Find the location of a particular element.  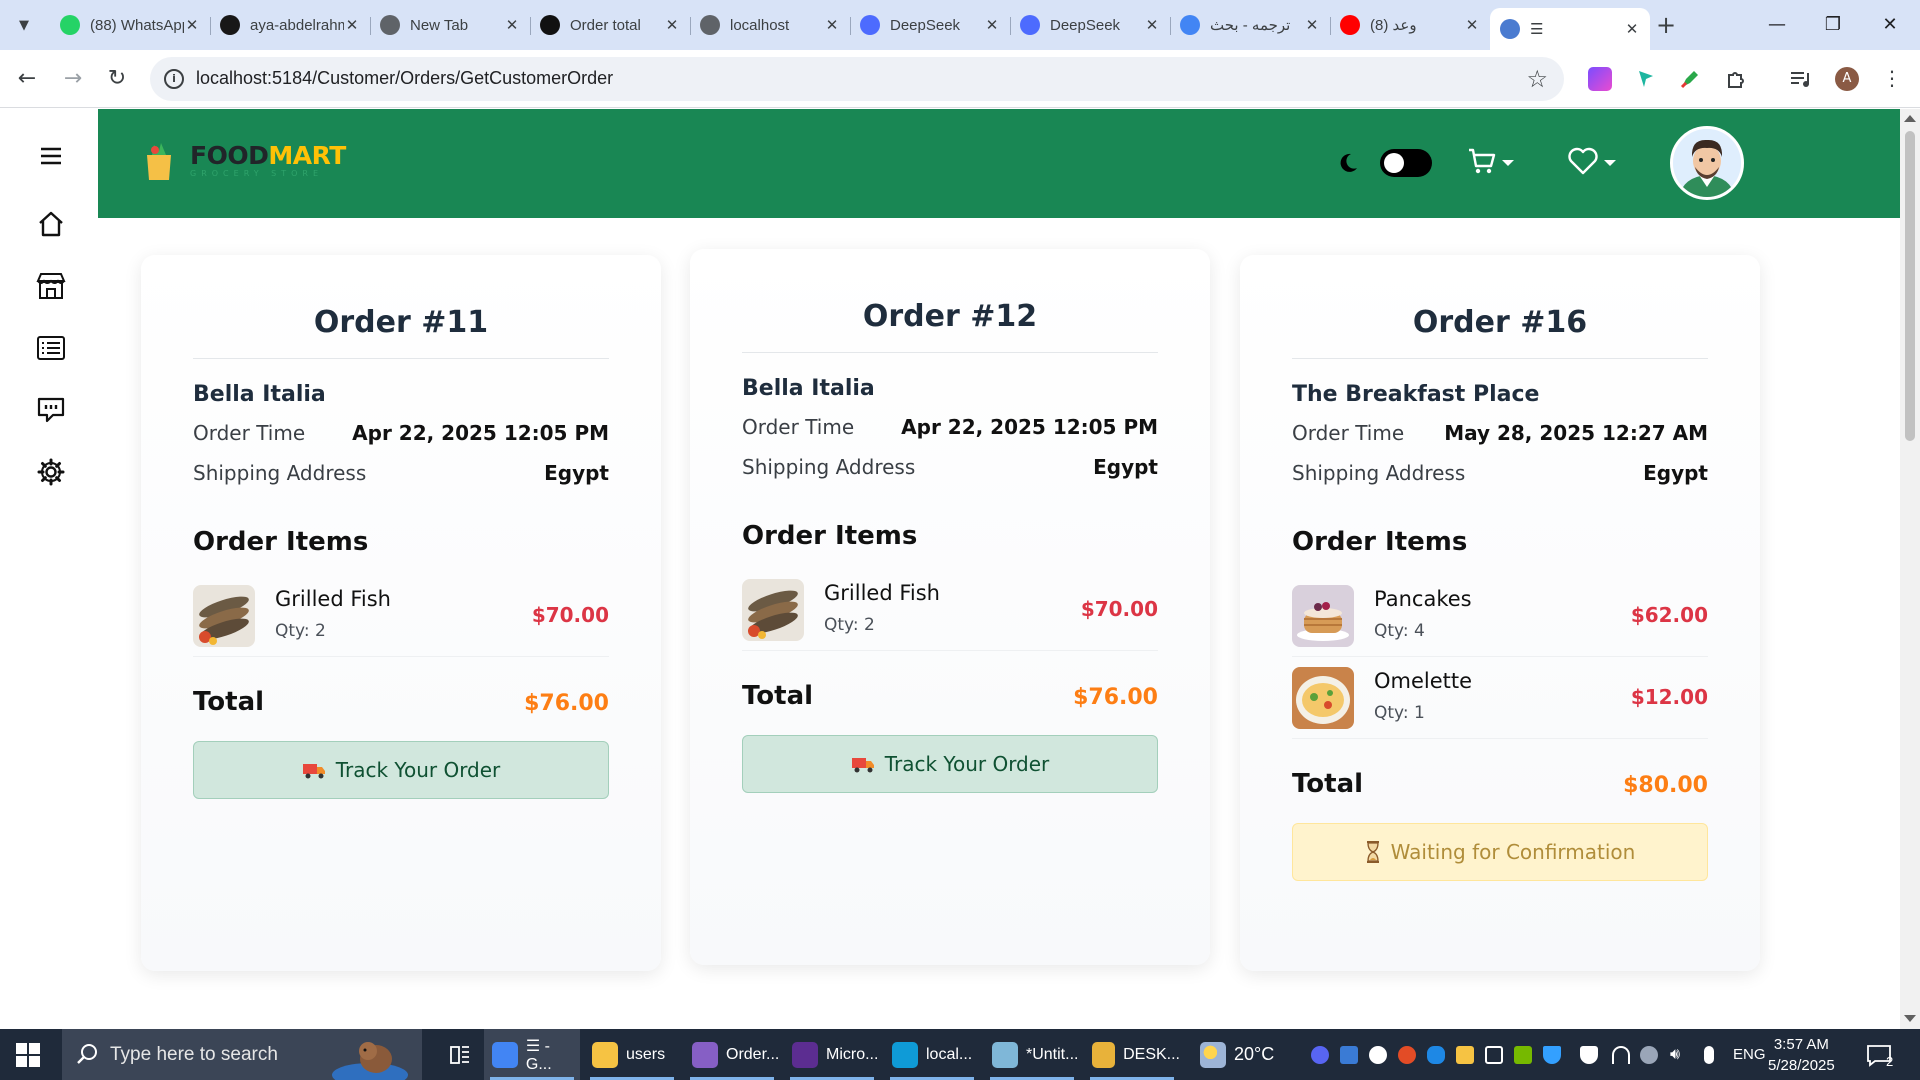

extensions-puzzle-icon is located at coordinates (1736, 79).